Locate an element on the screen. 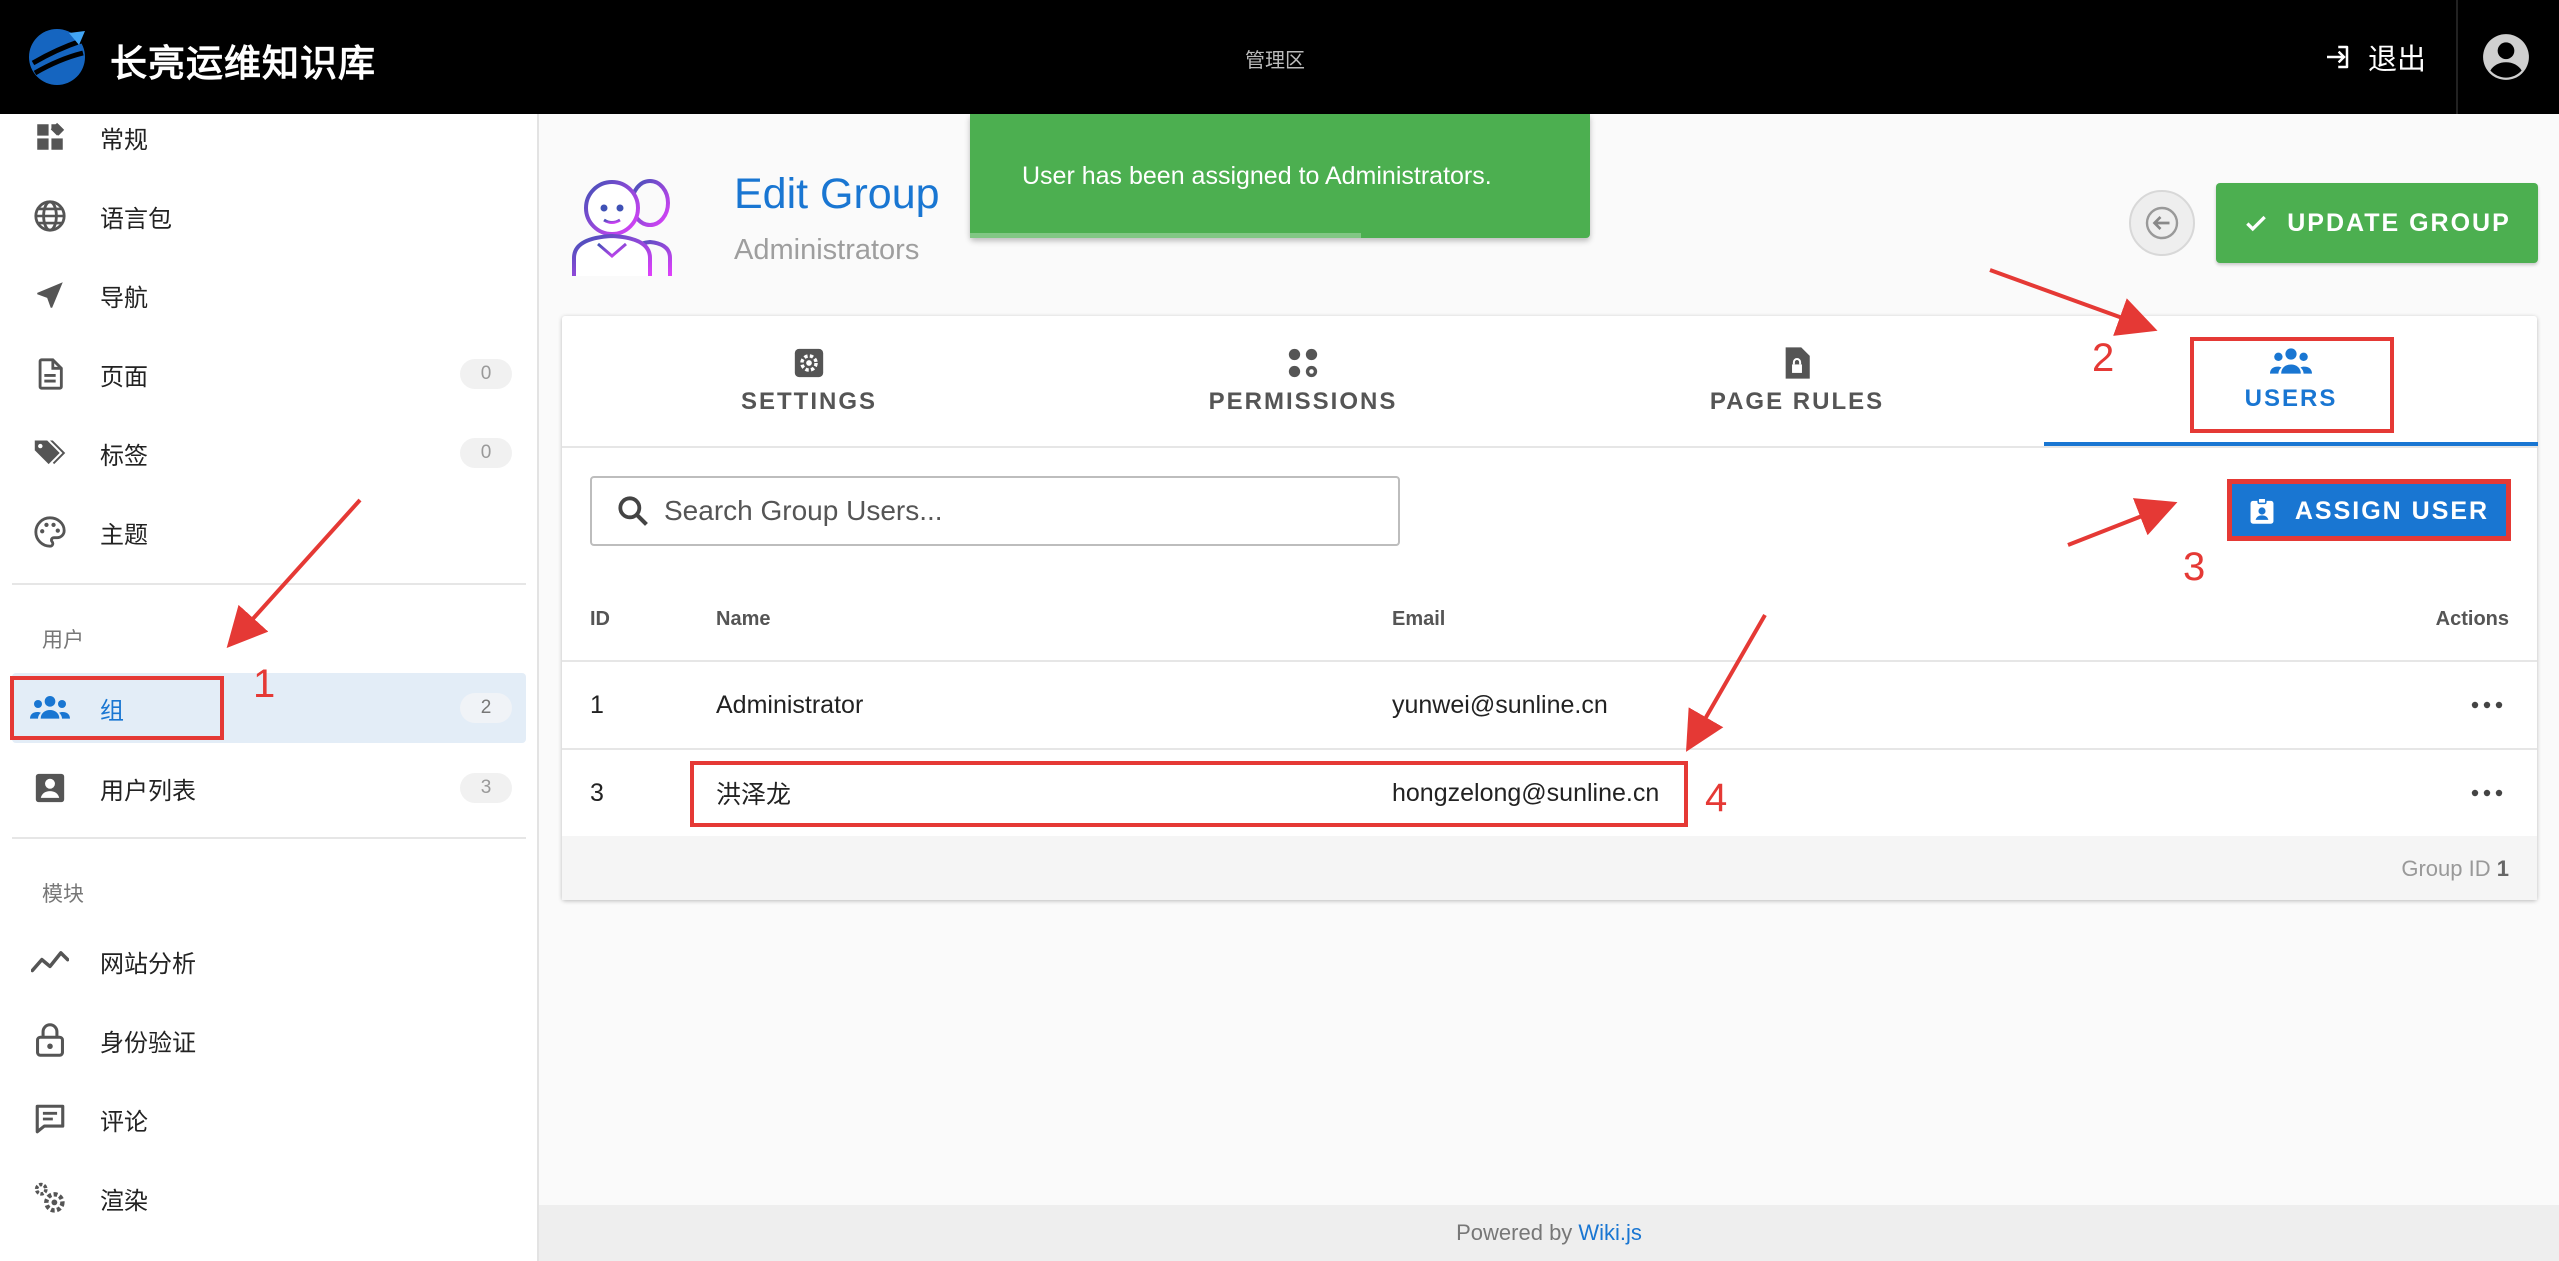 This screenshot has height=1261, width=2559. update-group-button: UPDATE GROUP is located at coordinates (2377, 223).